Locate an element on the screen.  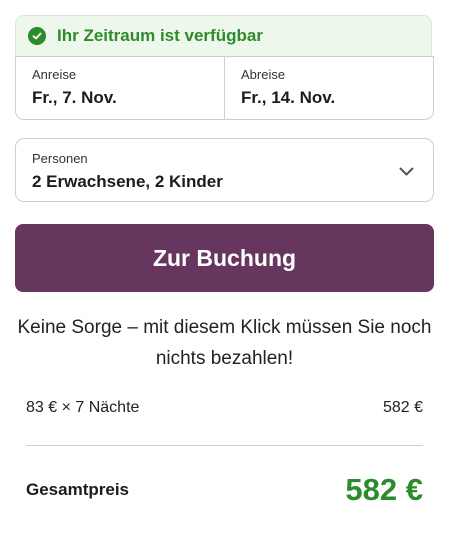
availability-banner: Ihr Zeitraum ist verfügbar is located at coordinates (223, 35).